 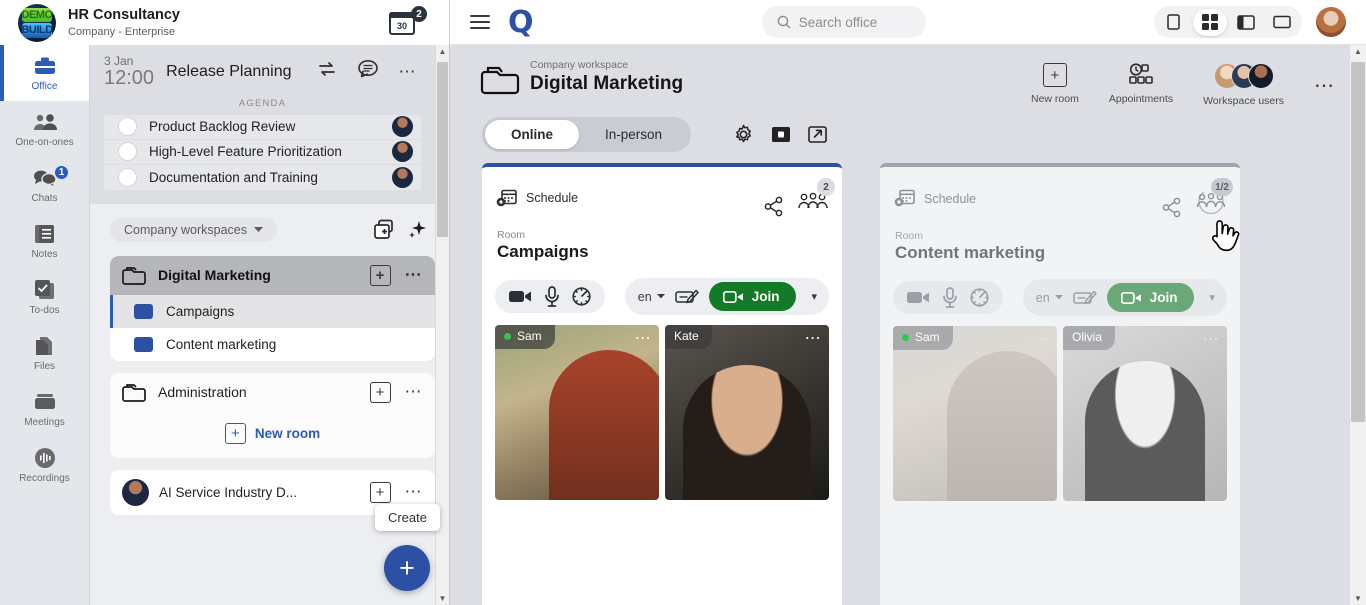 I want to click on brand-logo: Q, so click(x=521, y=22).